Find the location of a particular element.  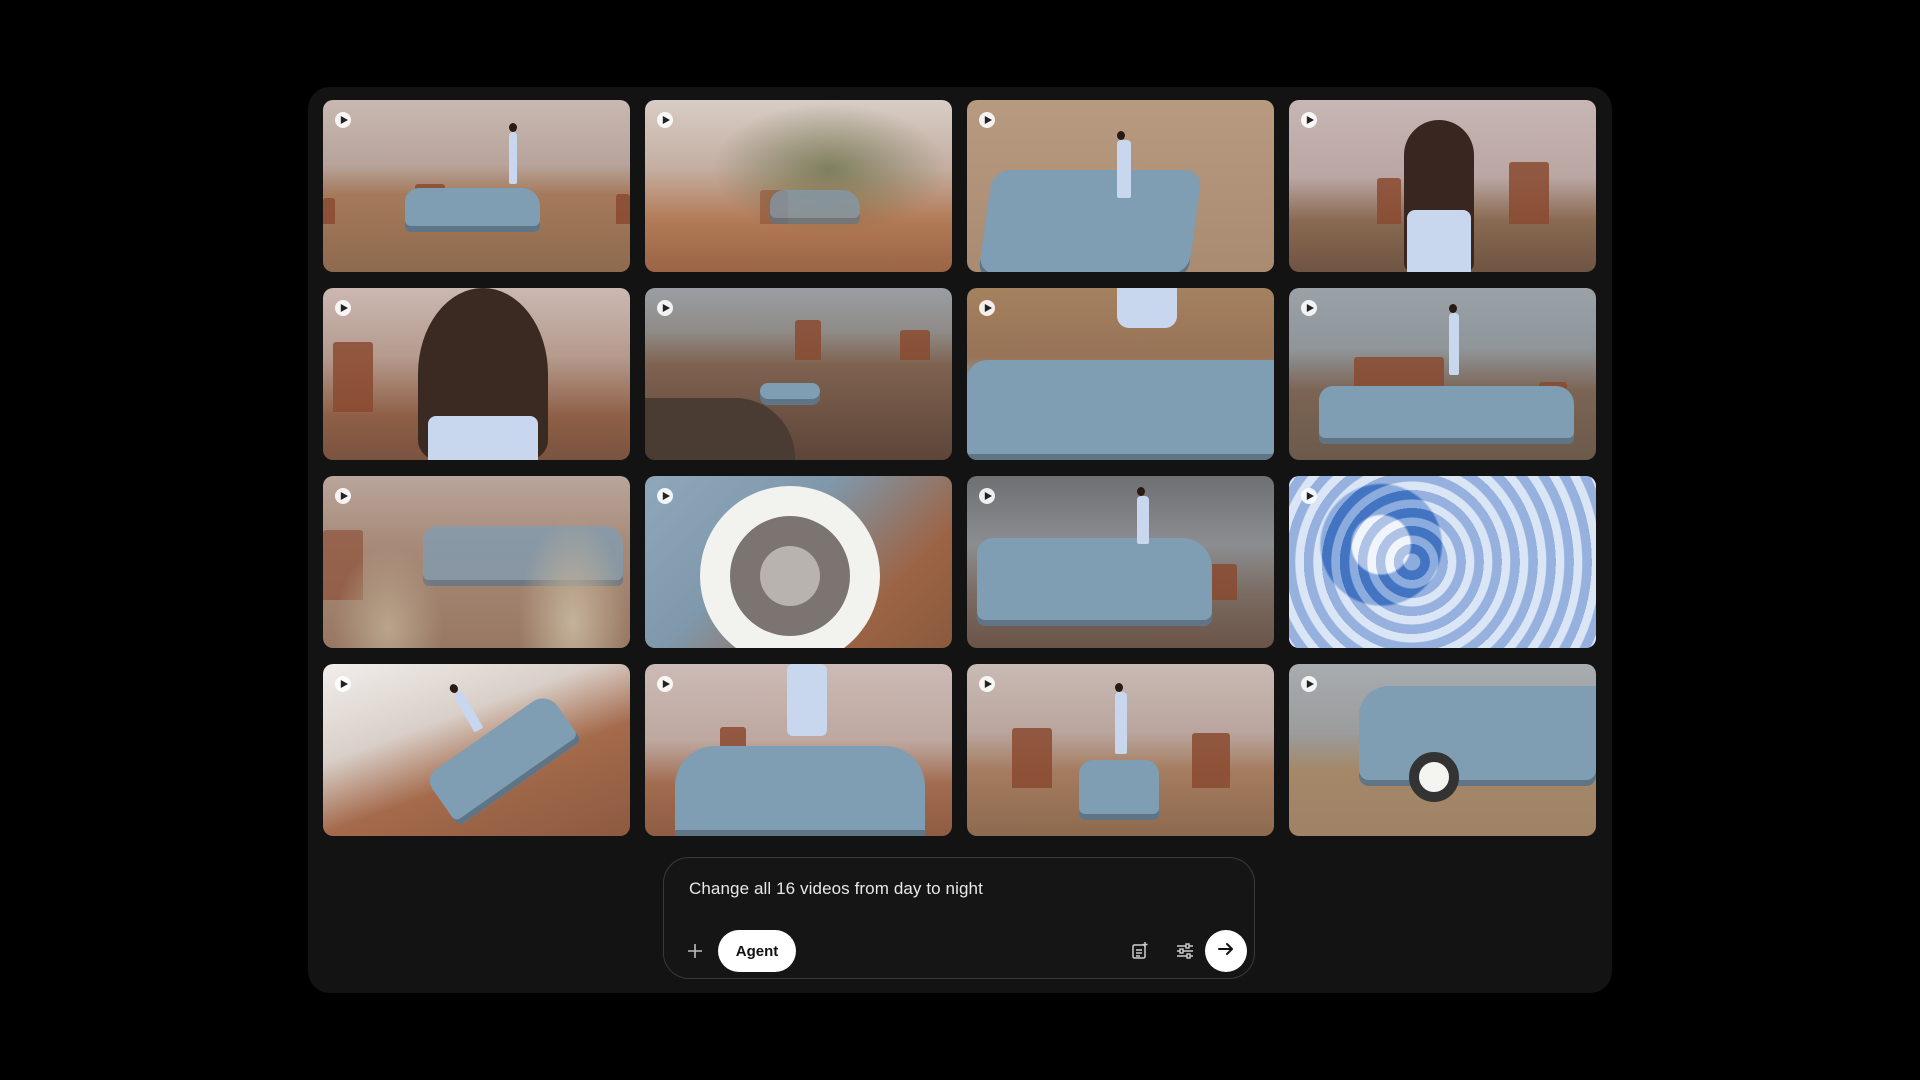

plus-icon is located at coordinates (695, 951).